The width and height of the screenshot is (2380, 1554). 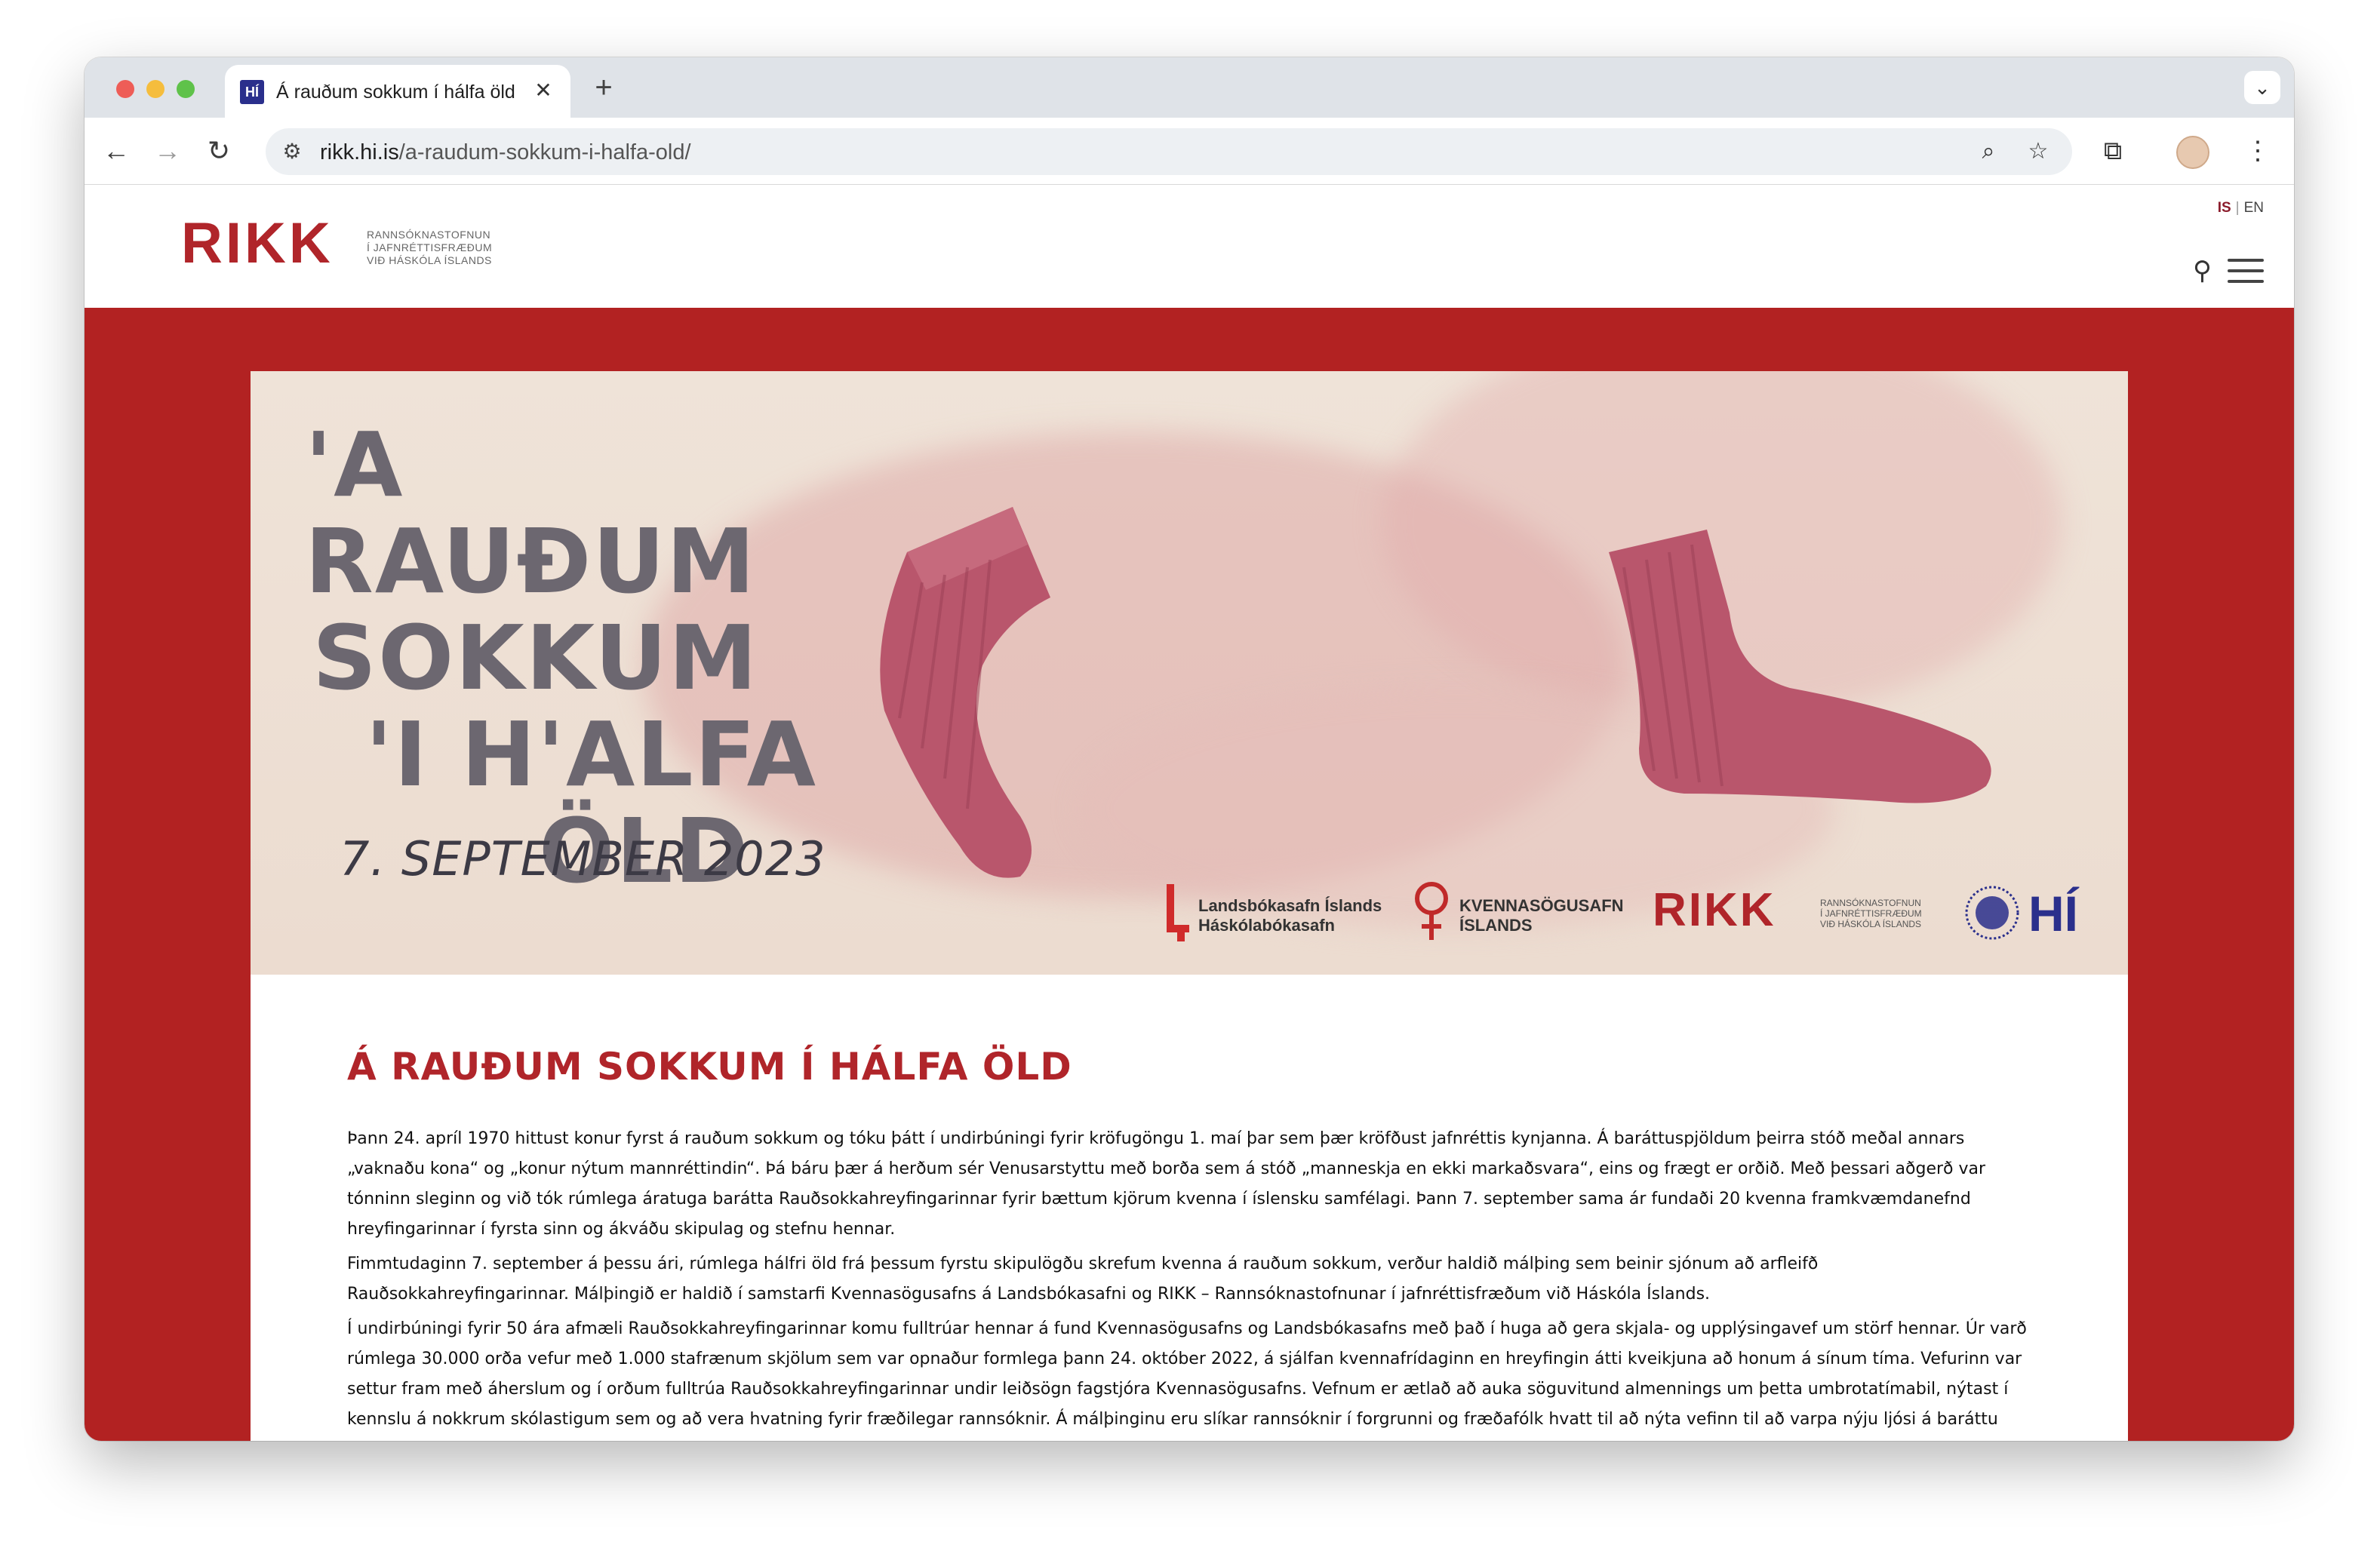 What do you see at coordinates (1992, 913) in the screenshot?
I see `hi-seal-icon` at bounding box center [1992, 913].